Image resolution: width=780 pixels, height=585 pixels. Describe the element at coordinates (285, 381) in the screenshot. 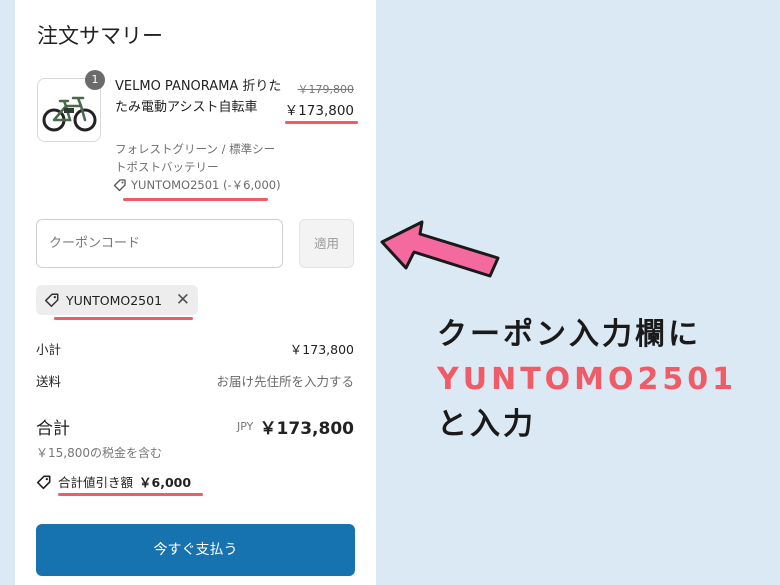

I see `shipping-value: お届け先住所を入力する` at that location.